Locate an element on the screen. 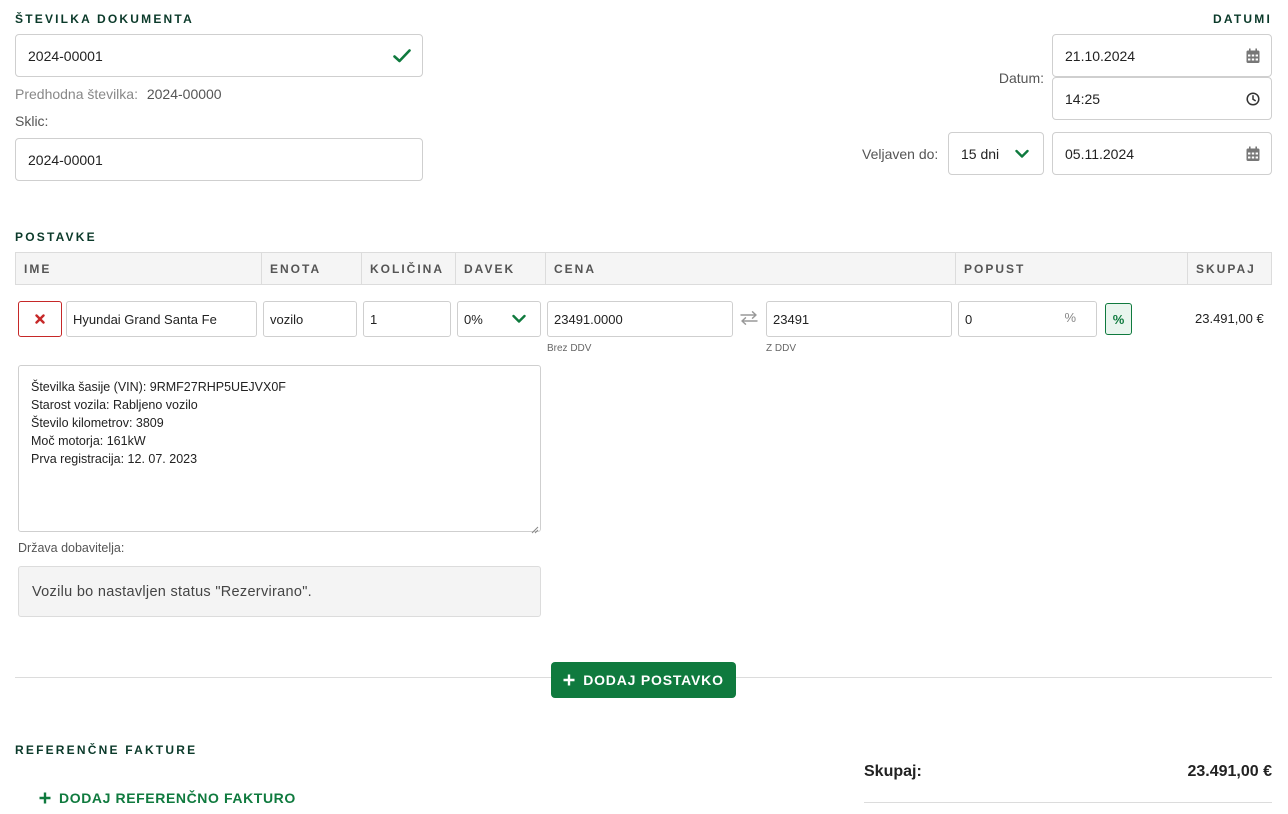  valid-until-label: Veljaven do: is located at coordinates (900, 154).